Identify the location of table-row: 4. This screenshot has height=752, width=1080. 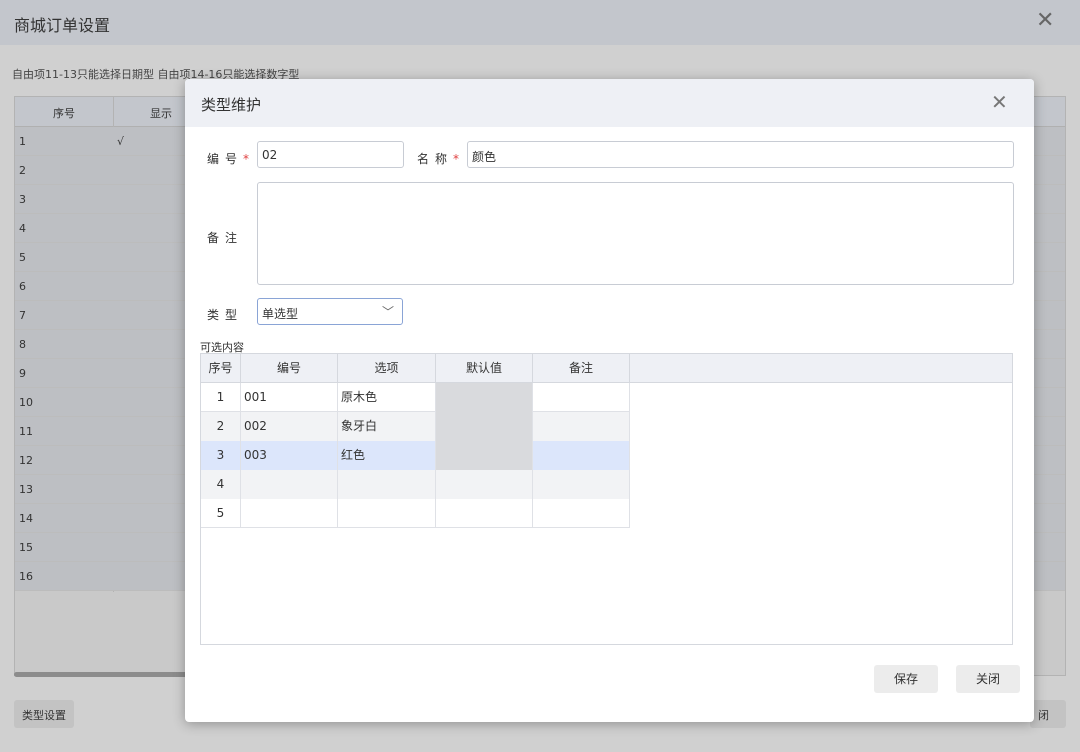
(415, 484).